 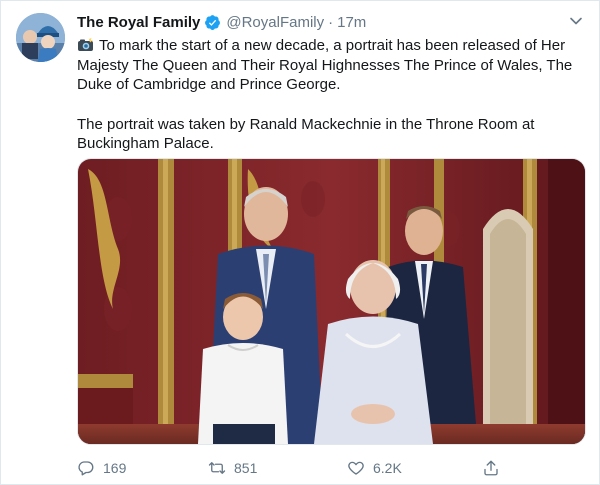 I want to click on camera-with-flash-icon, so click(x=85, y=45).